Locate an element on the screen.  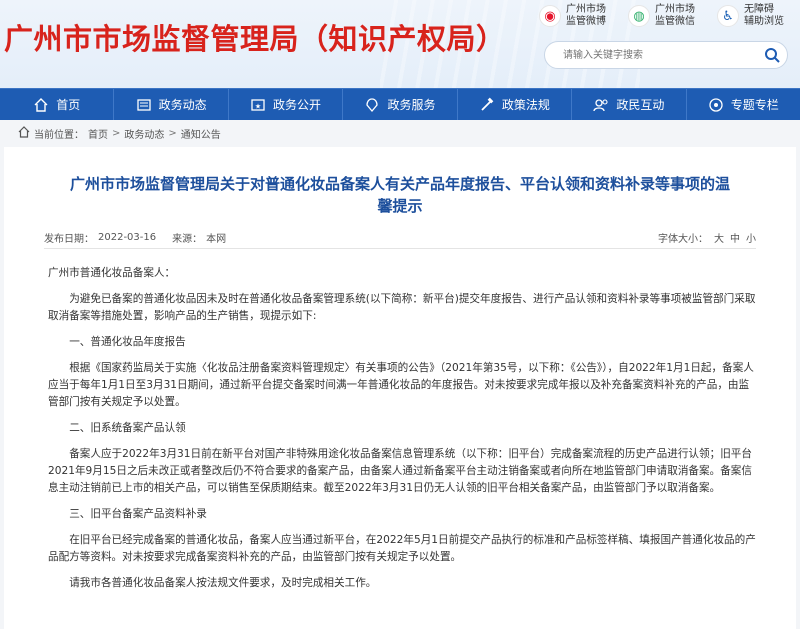
search-icon is located at coordinates (772, 55).